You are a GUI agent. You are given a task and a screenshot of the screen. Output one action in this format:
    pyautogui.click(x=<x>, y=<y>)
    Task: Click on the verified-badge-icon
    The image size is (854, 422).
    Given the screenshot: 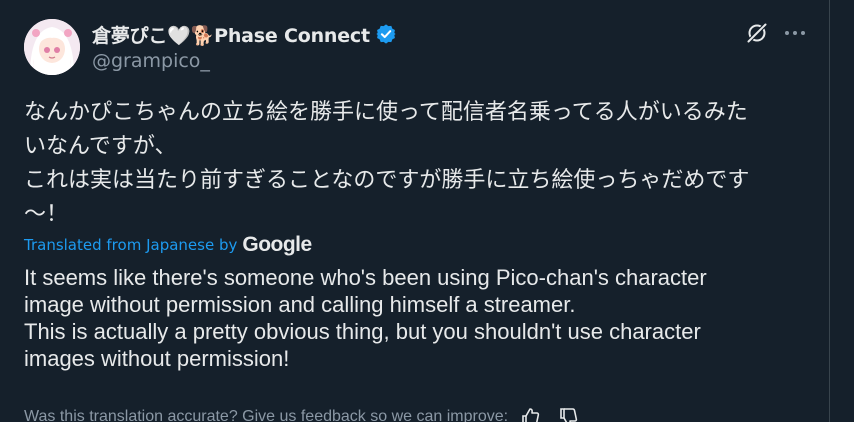 What is the action you would take?
    pyautogui.click(x=386, y=34)
    